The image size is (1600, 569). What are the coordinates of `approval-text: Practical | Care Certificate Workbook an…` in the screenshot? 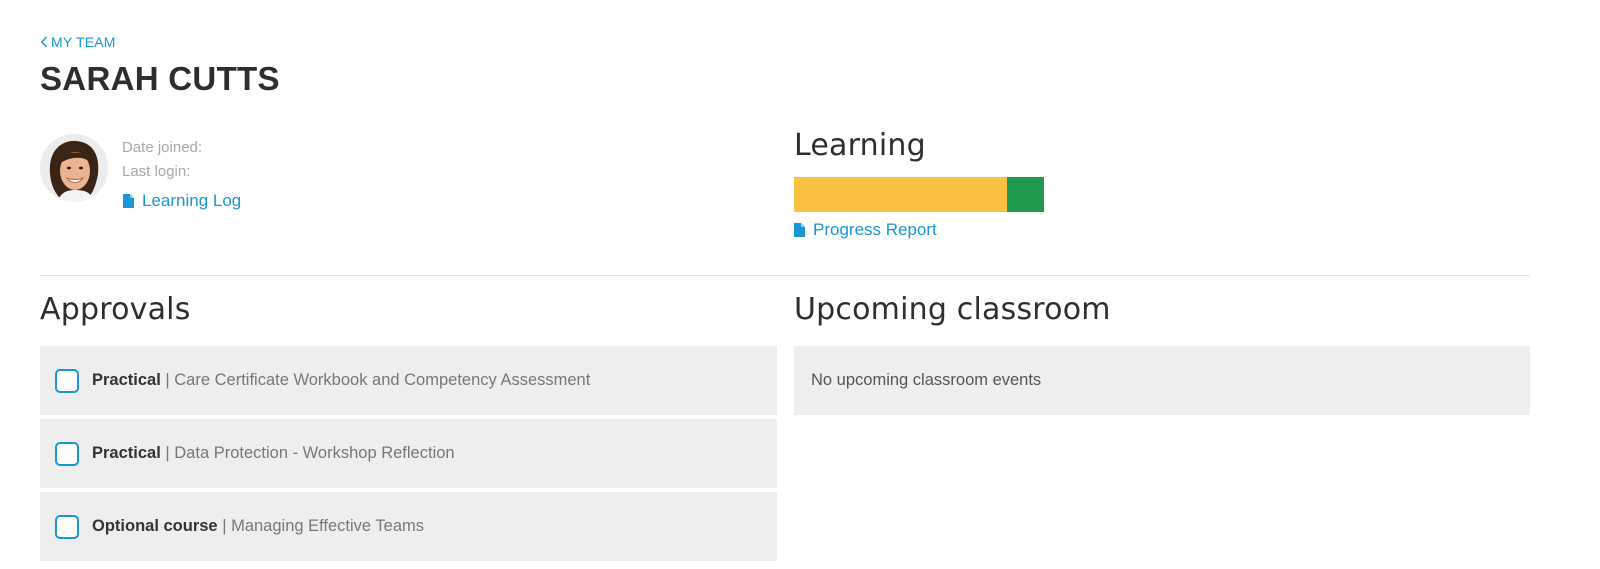 It's located at (341, 380).